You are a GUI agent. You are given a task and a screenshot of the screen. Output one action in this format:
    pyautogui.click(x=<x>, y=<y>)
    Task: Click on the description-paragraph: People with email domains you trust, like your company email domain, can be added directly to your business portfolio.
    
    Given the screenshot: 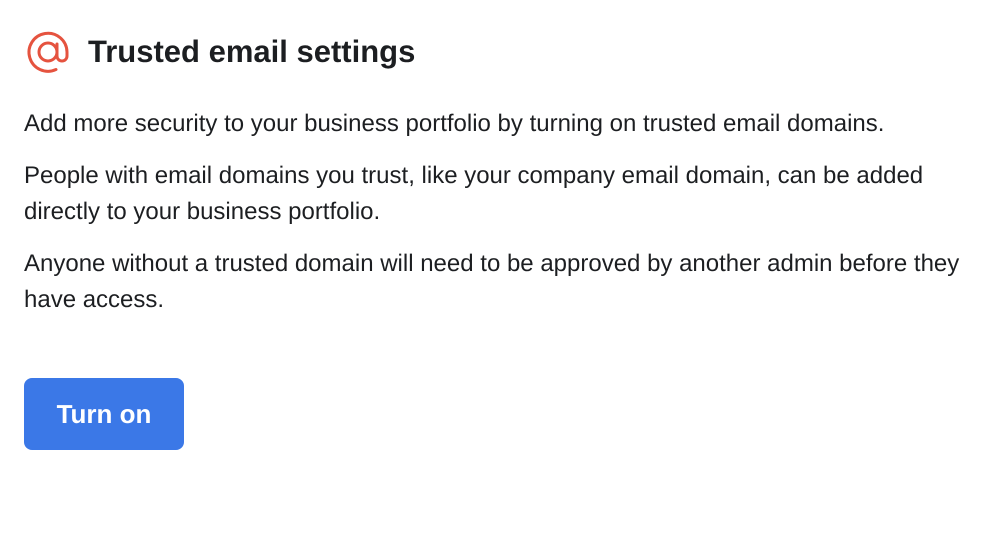 What is the action you would take?
    pyautogui.click(x=474, y=194)
    